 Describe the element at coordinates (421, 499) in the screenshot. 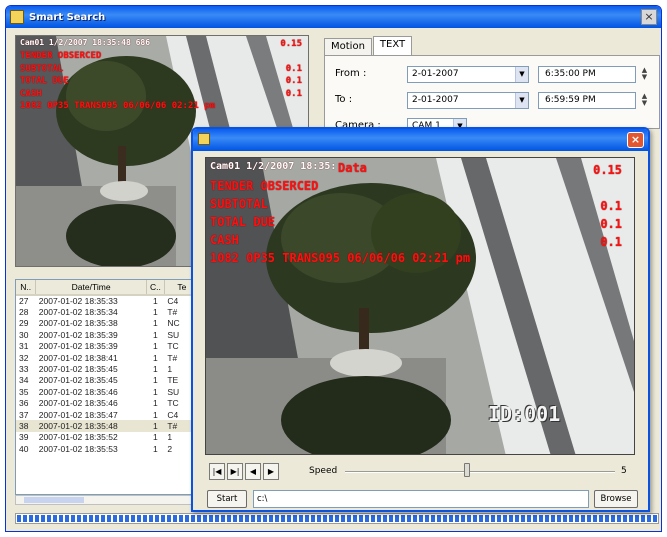

I see `save-path-field: c:\` at that location.